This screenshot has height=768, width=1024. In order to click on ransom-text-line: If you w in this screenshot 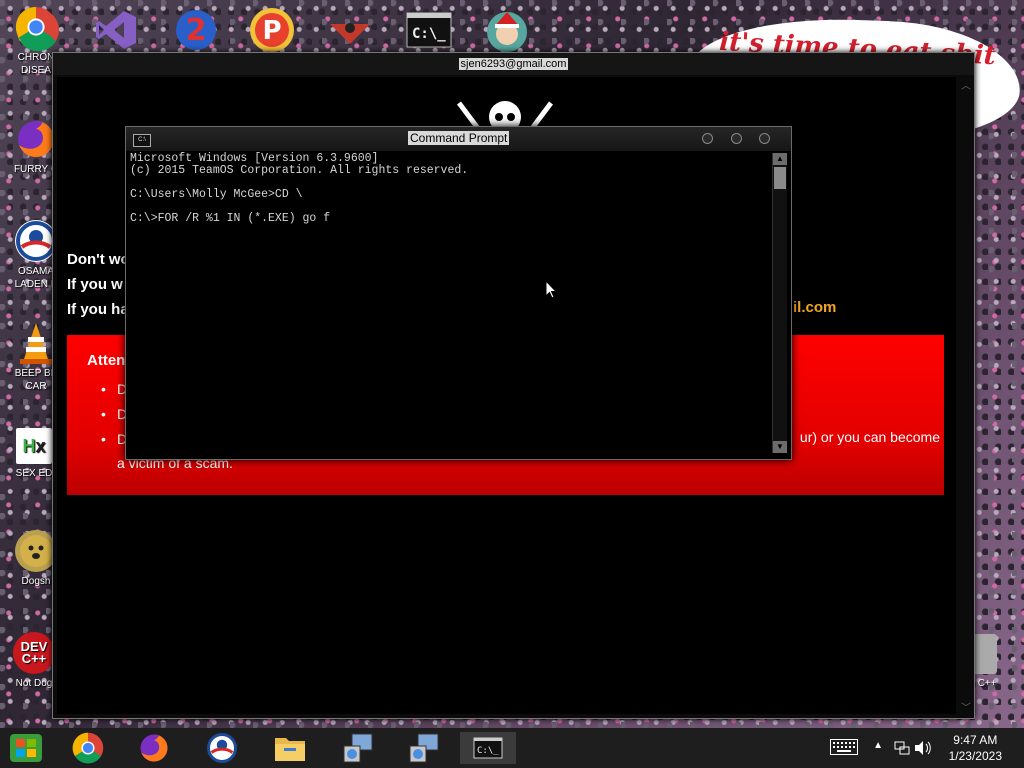, I will do `click(95, 284)`.